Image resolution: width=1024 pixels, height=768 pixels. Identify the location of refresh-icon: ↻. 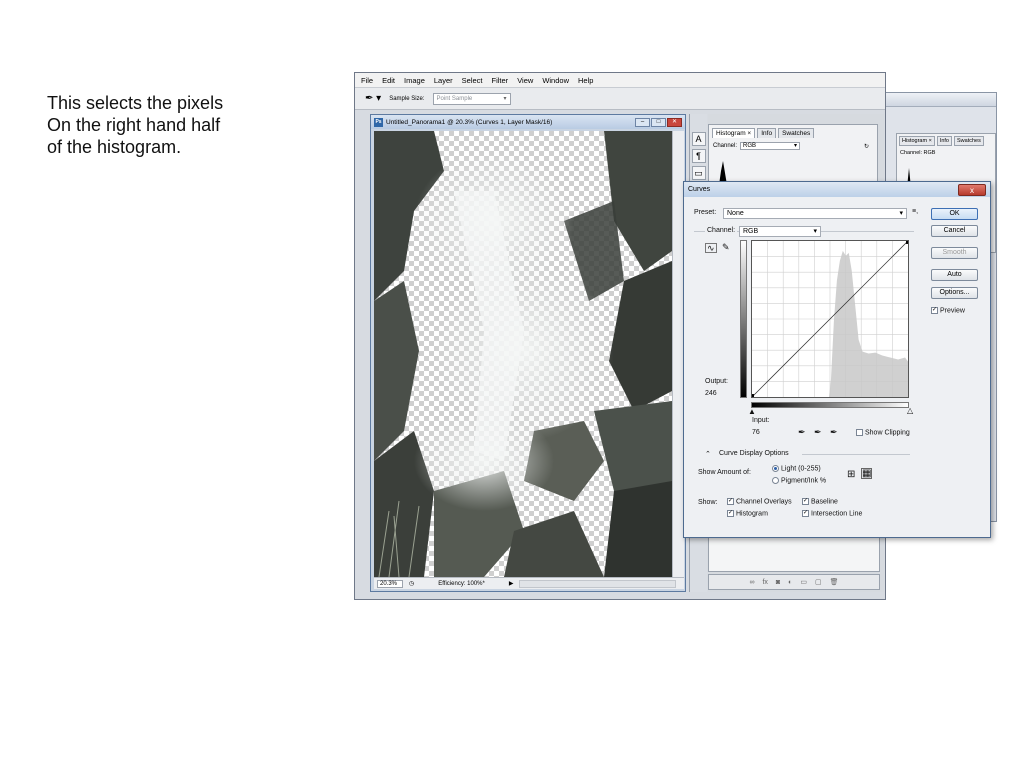
(866, 146).